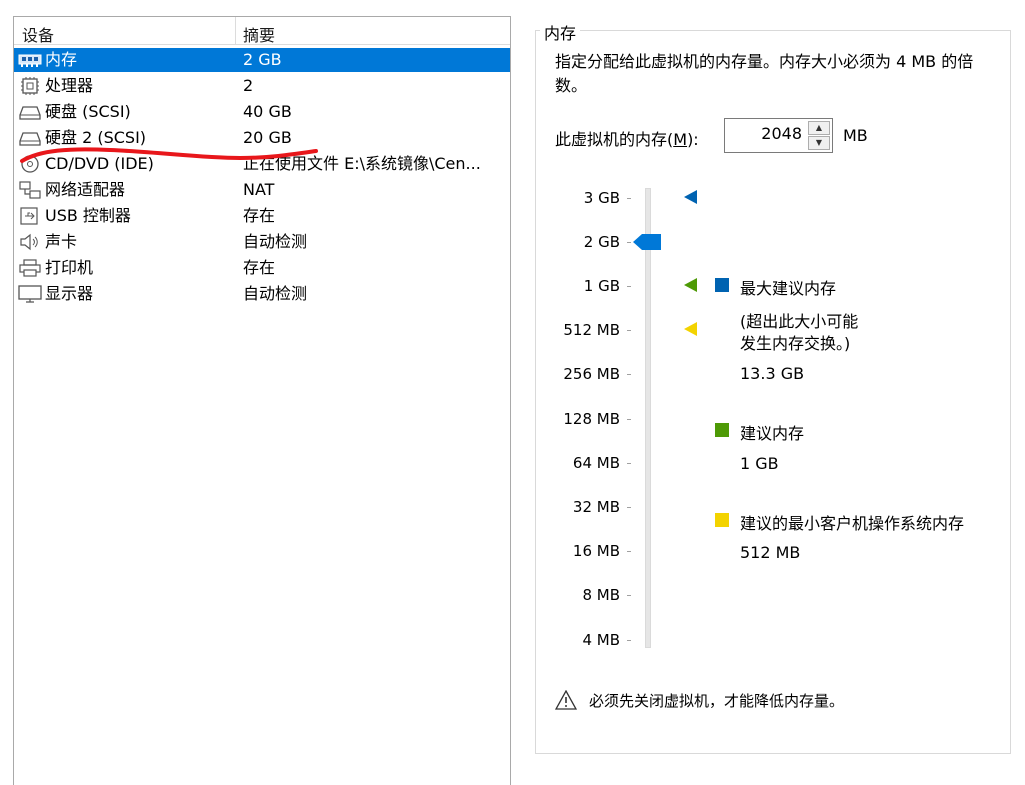 Image resolution: width=1025 pixels, height=785 pixels. Describe the element at coordinates (29, 242) in the screenshot. I see `speaker-icon` at that location.